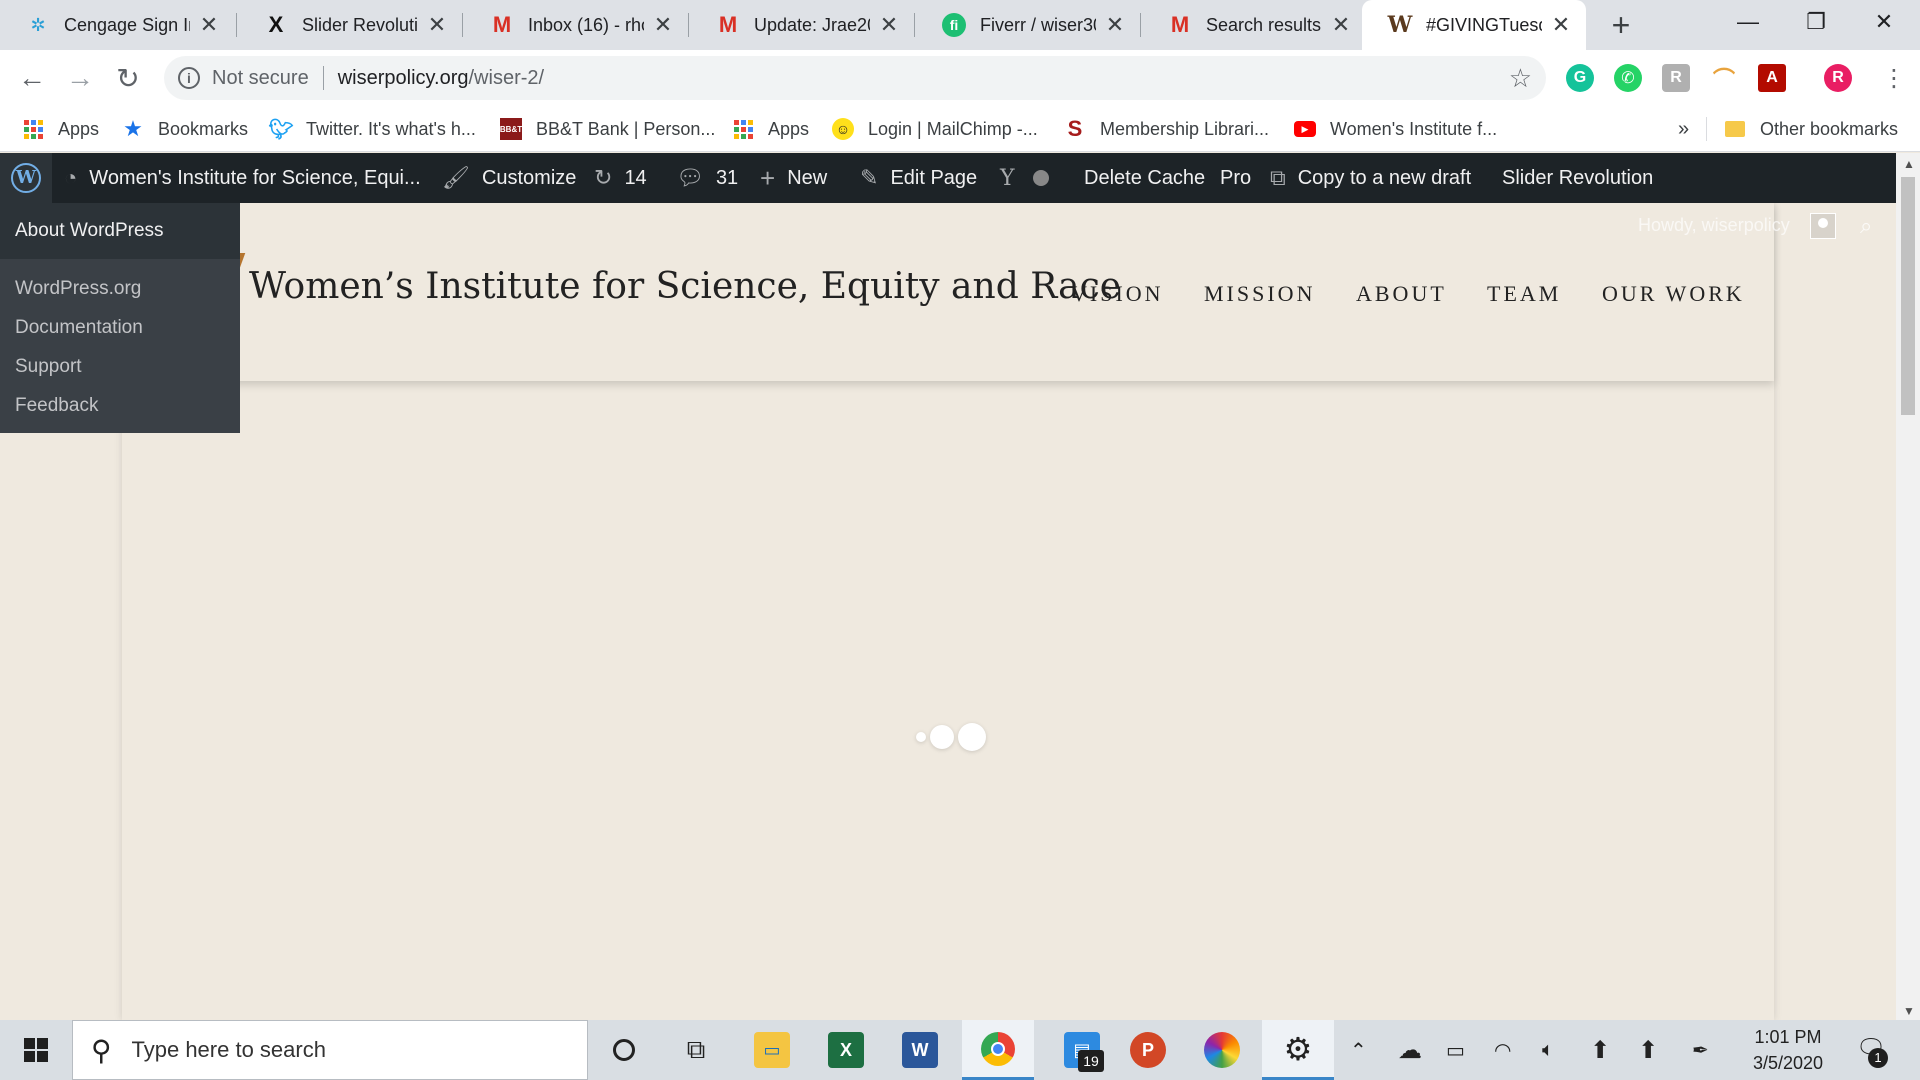  Describe the element at coordinates (203, 128) in the screenshot. I see `bookmark-label: Bookmarks` at that location.